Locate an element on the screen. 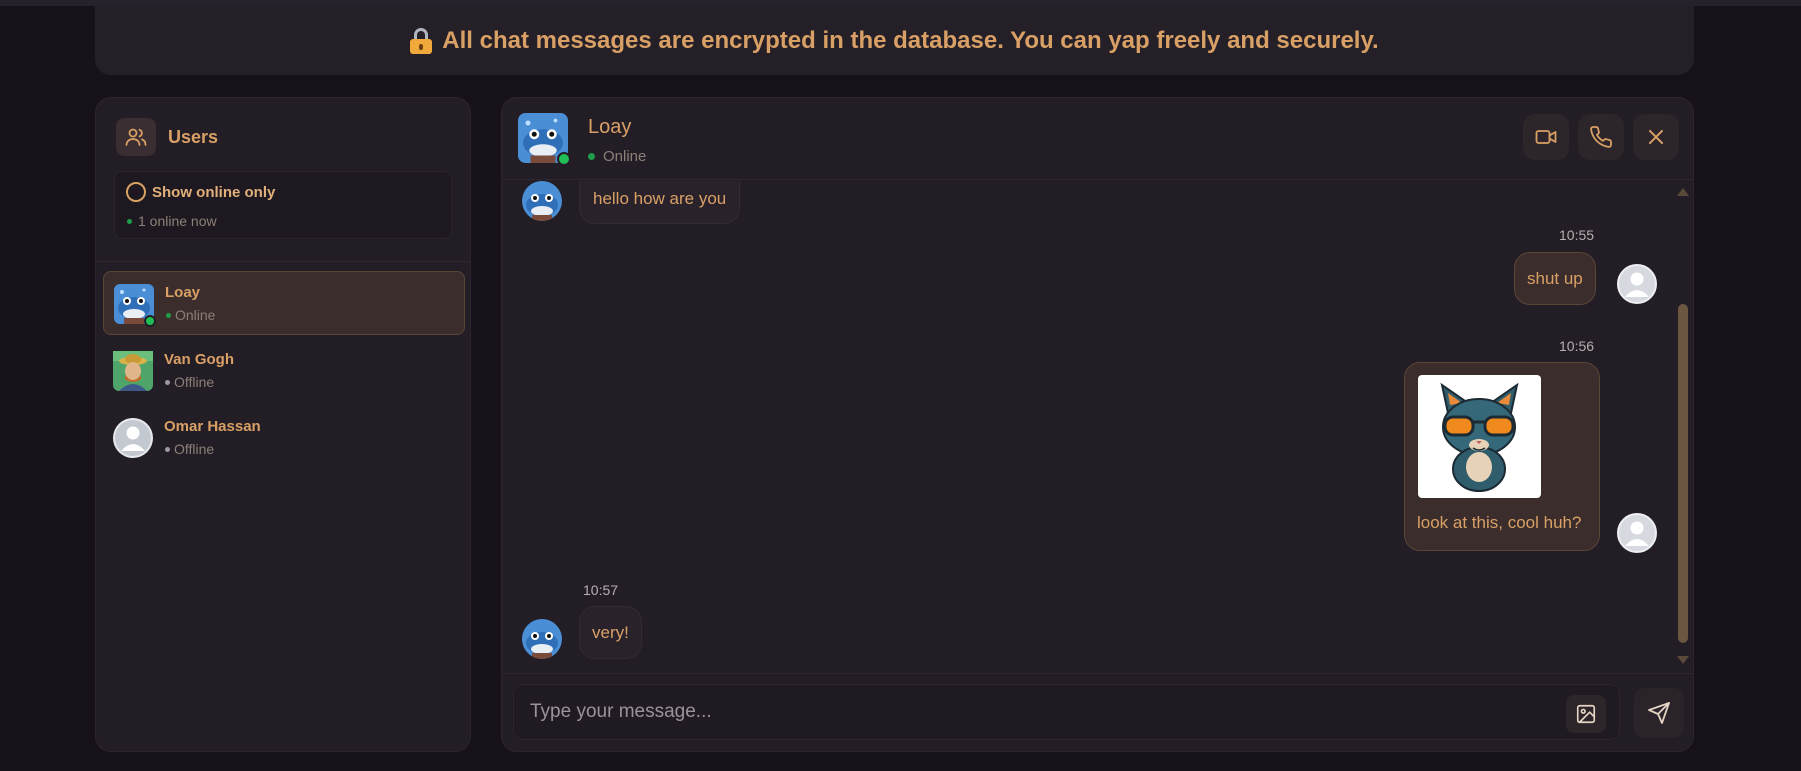 This screenshot has width=1801, height=771. message-bubble: look at this, cool huh? is located at coordinates (1502, 456).